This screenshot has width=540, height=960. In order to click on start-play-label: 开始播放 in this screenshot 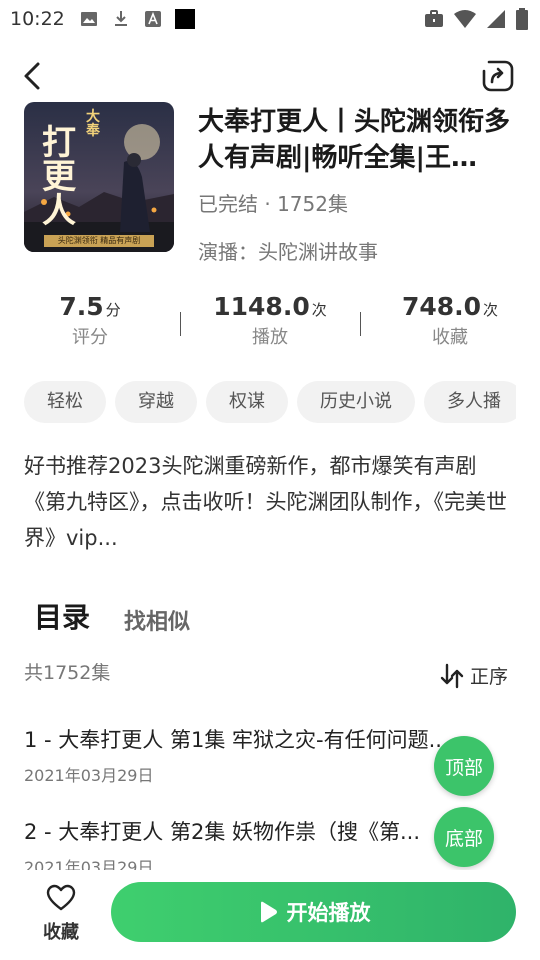, I will do `click(328, 913)`.